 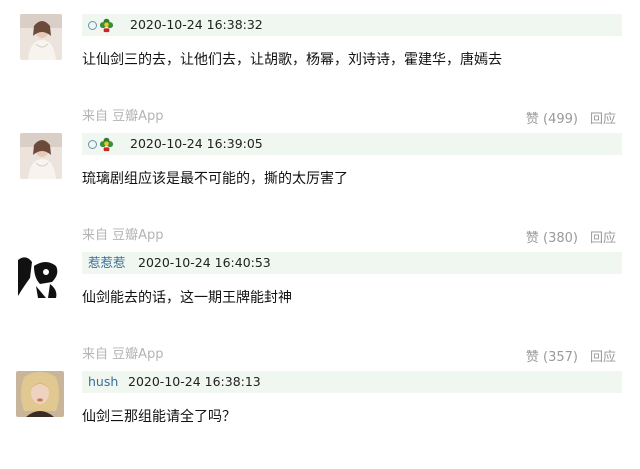 What do you see at coordinates (204, 262) in the screenshot?
I see `comment-time: 2020-10-24 16:40:53` at bounding box center [204, 262].